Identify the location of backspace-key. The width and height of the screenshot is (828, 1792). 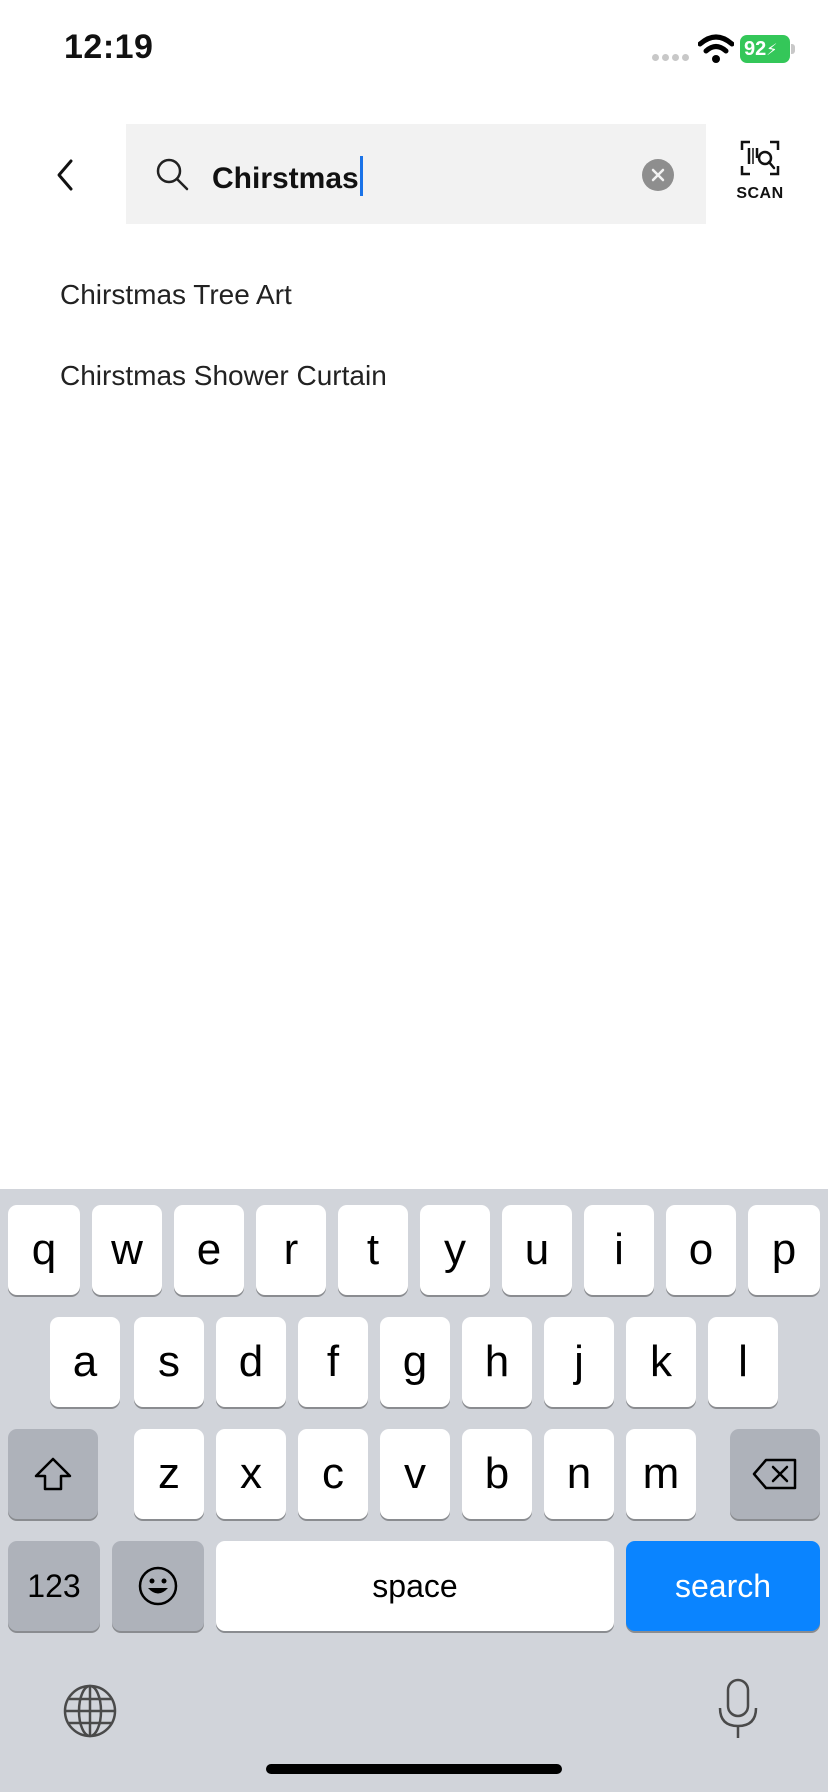
(775, 1474).